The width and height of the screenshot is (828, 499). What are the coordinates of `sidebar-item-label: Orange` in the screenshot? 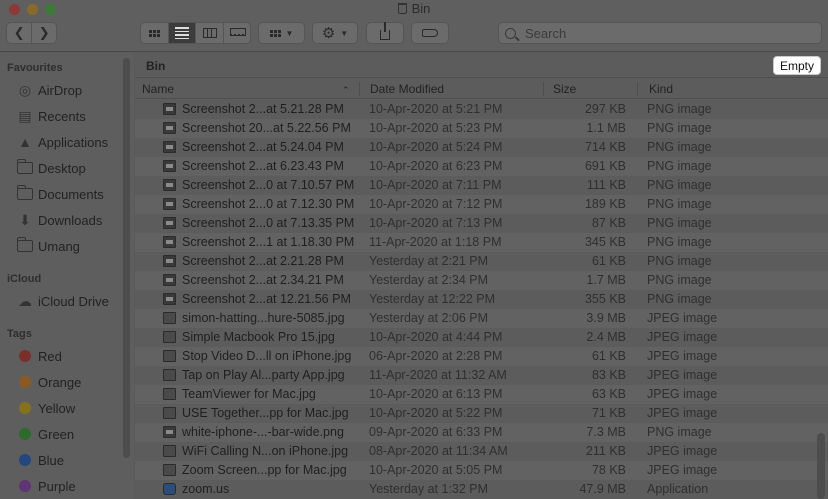 It's located at (60, 382).